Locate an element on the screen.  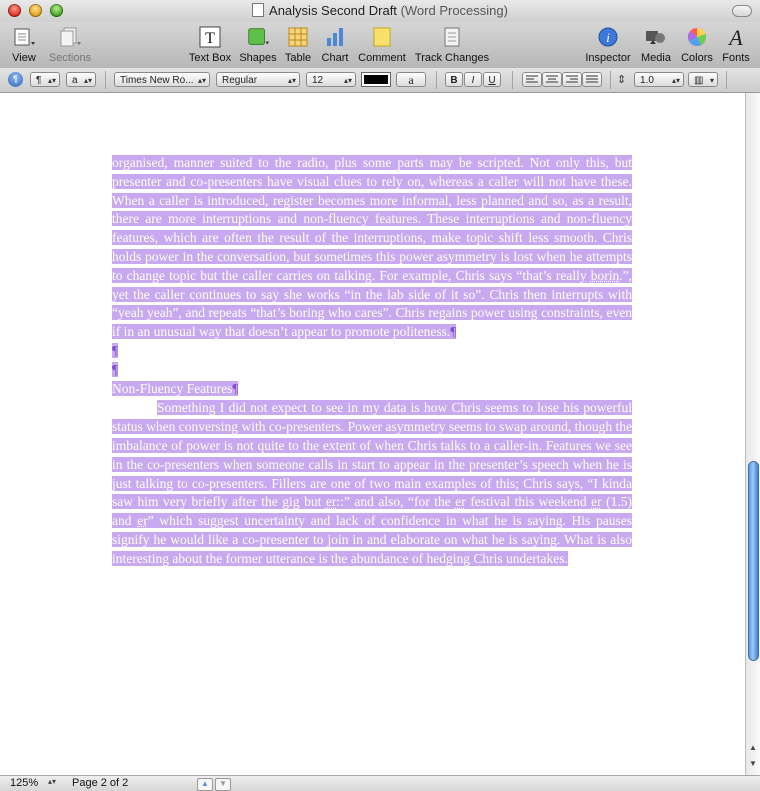
inspector-button: i Inspector is located at coordinates (608, 44).